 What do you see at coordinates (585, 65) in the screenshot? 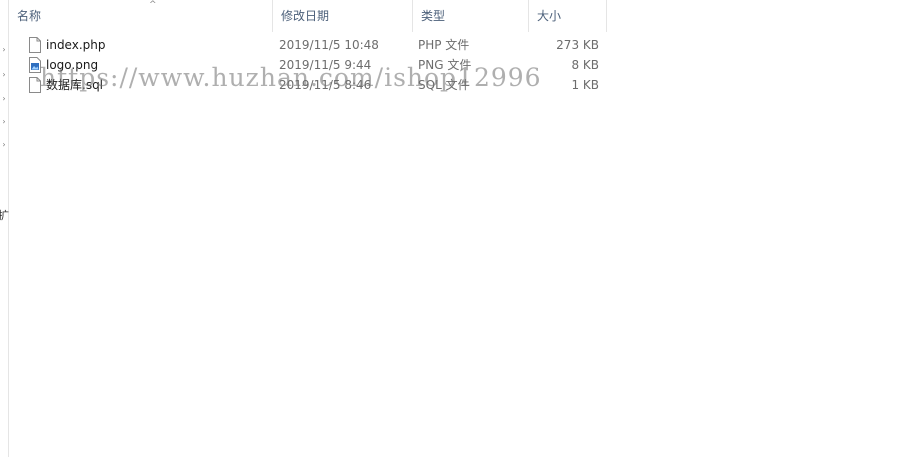
I see `file-size: 8 KB` at bounding box center [585, 65].